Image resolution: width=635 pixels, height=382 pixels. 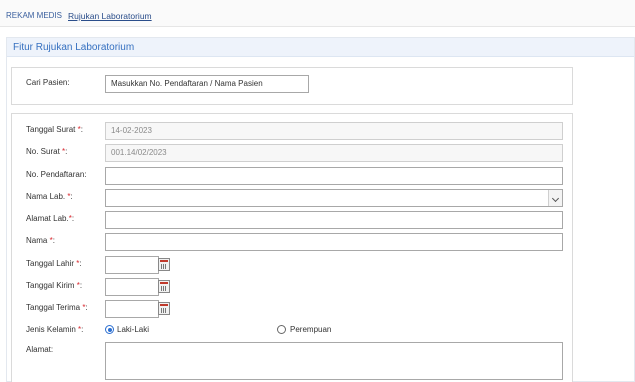 What do you see at coordinates (334, 242) in the screenshot?
I see `nama-field` at bounding box center [334, 242].